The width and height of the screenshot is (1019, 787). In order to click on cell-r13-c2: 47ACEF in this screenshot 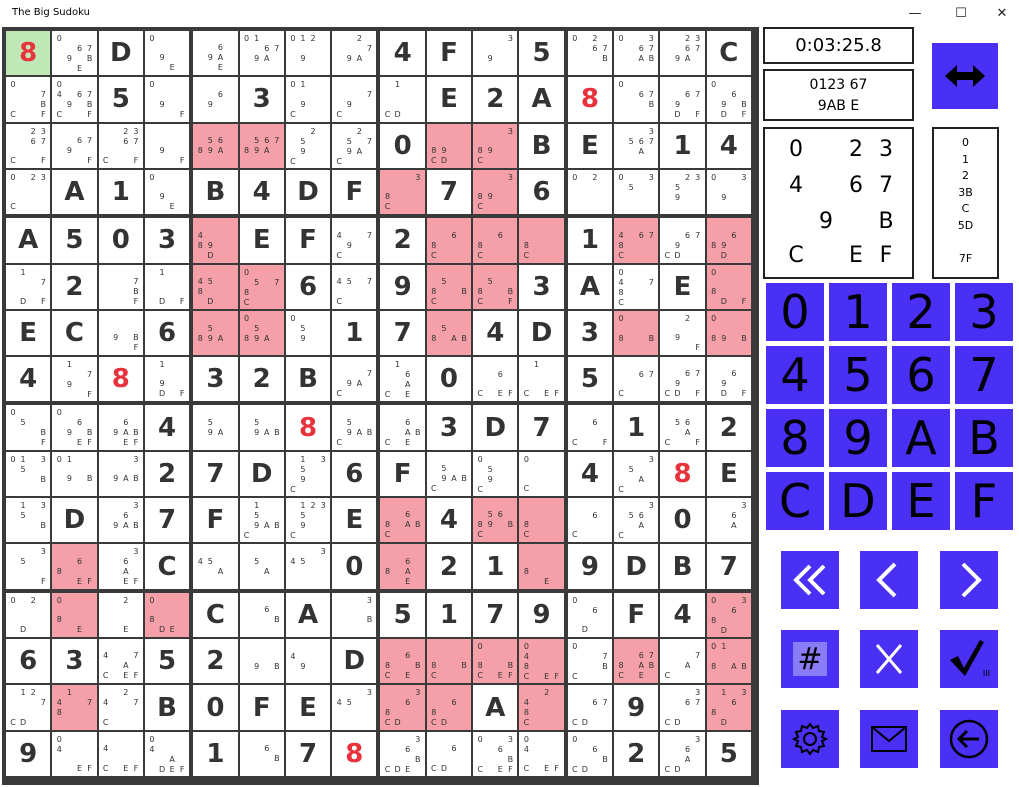, I will do `click(120, 661)`.